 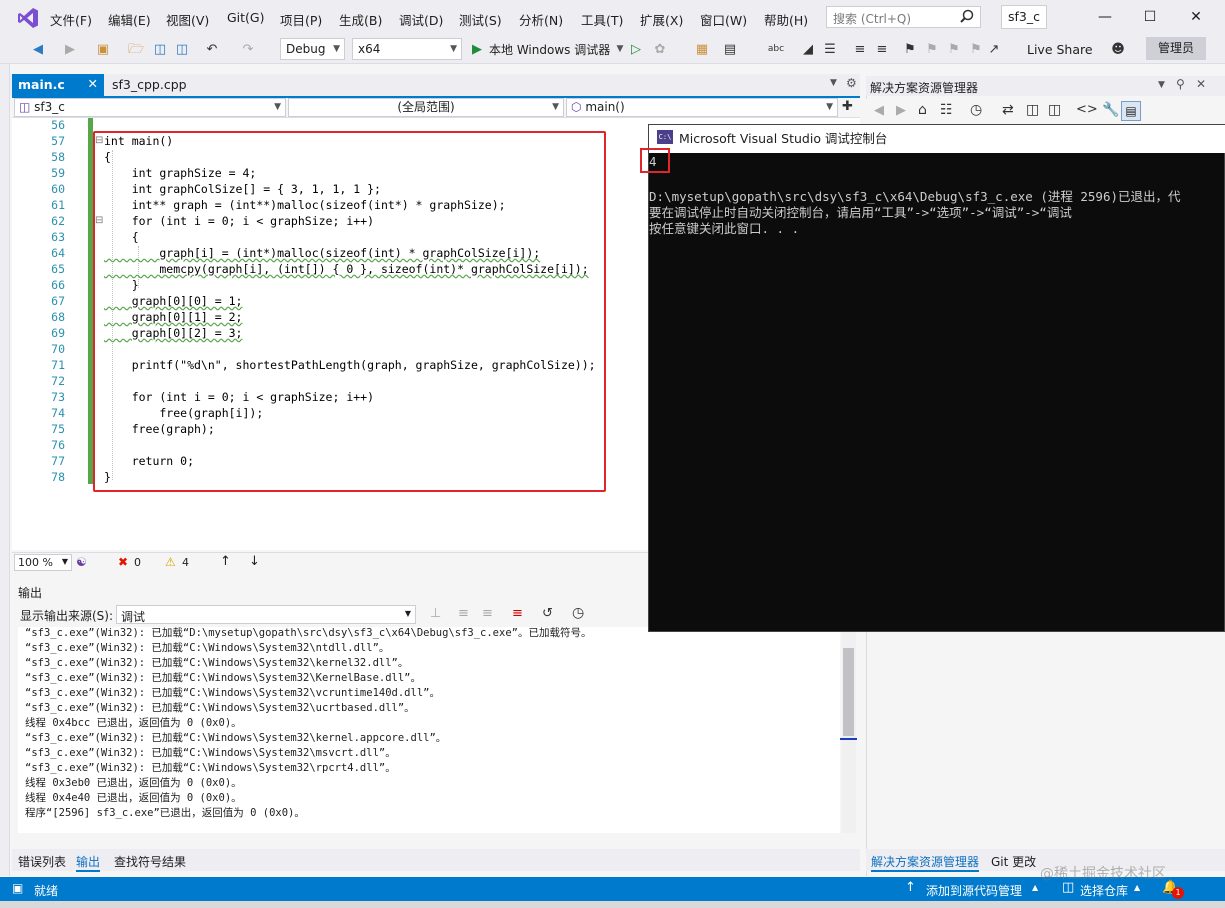 I want to click on save-icon: ◫, so click(x=160, y=49).